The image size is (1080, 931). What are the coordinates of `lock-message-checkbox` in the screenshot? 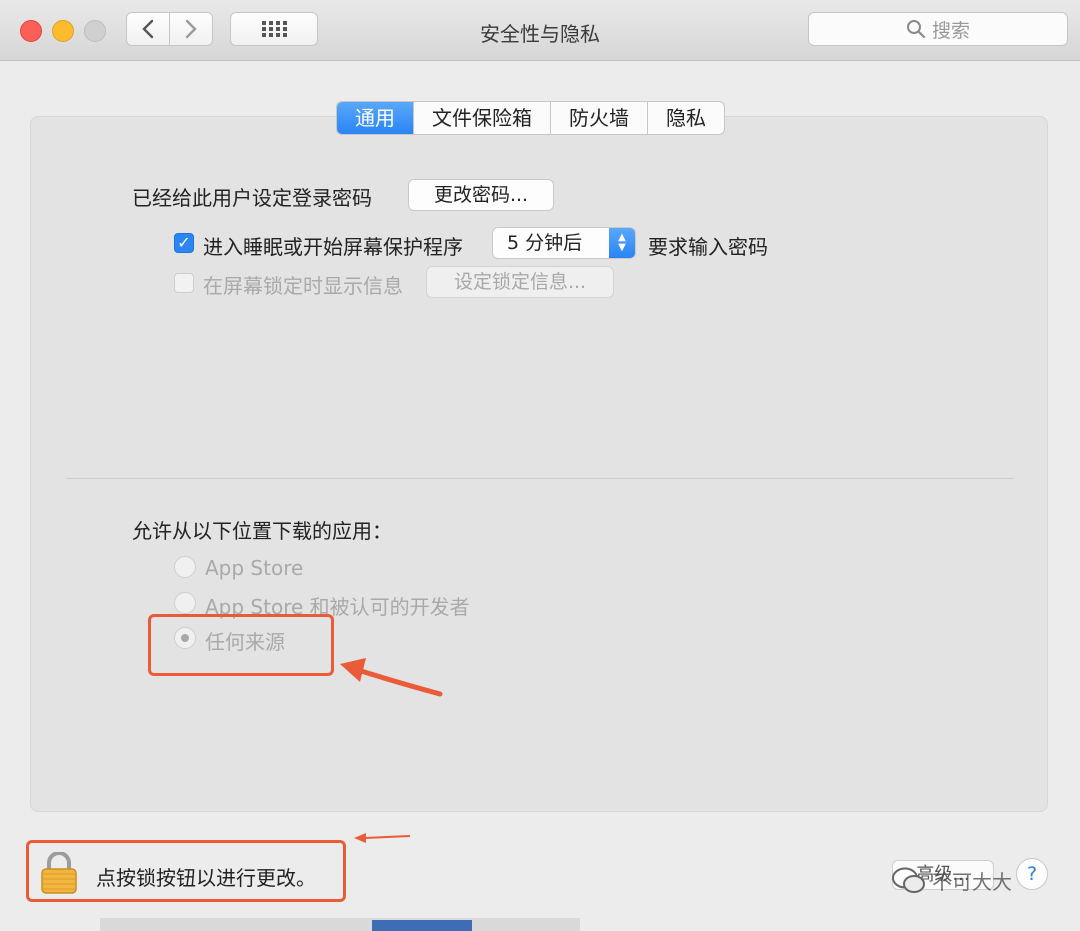 It's located at (184, 283).